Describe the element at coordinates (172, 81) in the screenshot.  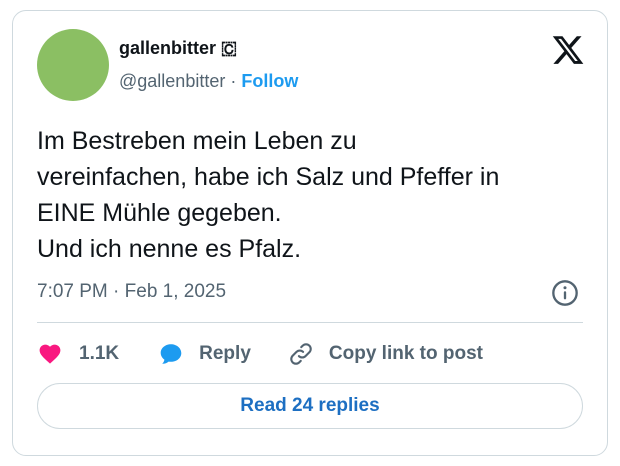
I see `handle: @gallenbitter` at that location.